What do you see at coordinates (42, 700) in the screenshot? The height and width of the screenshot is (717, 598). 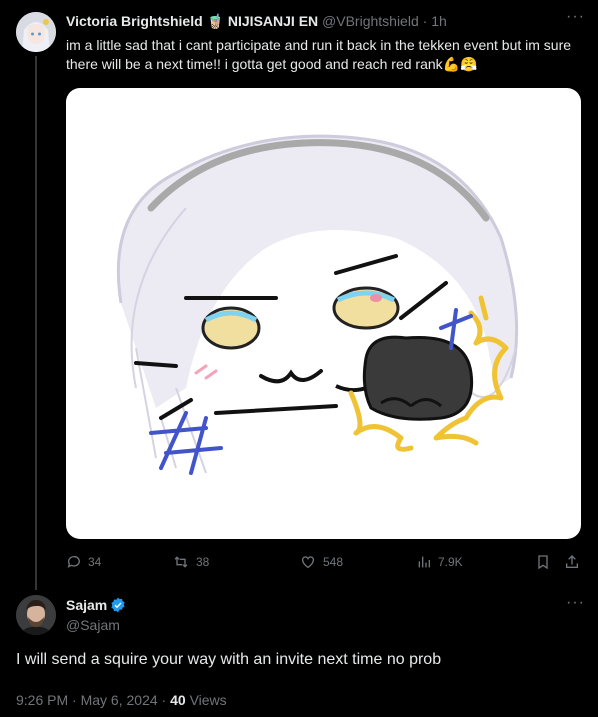 I see `reply-time: 9:26 PM` at bounding box center [42, 700].